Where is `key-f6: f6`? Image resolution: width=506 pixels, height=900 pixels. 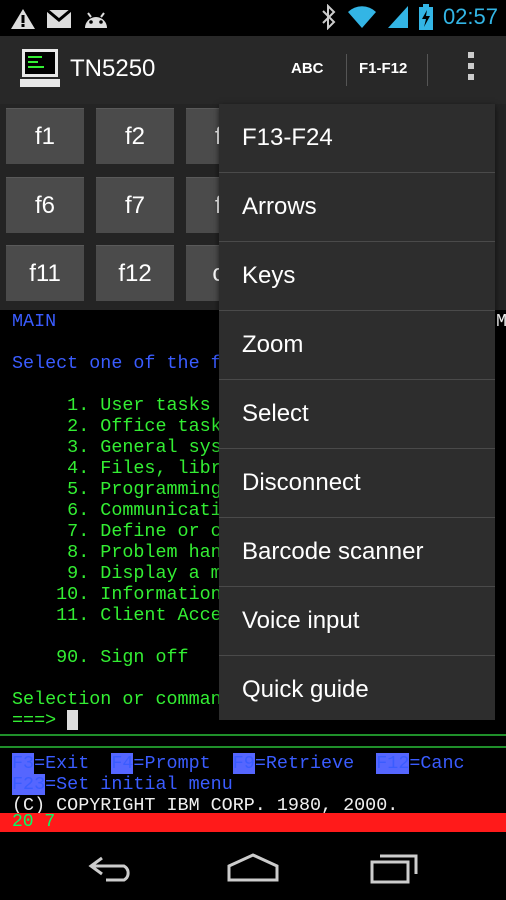 key-f6: f6 is located at coordinates (45, 205).